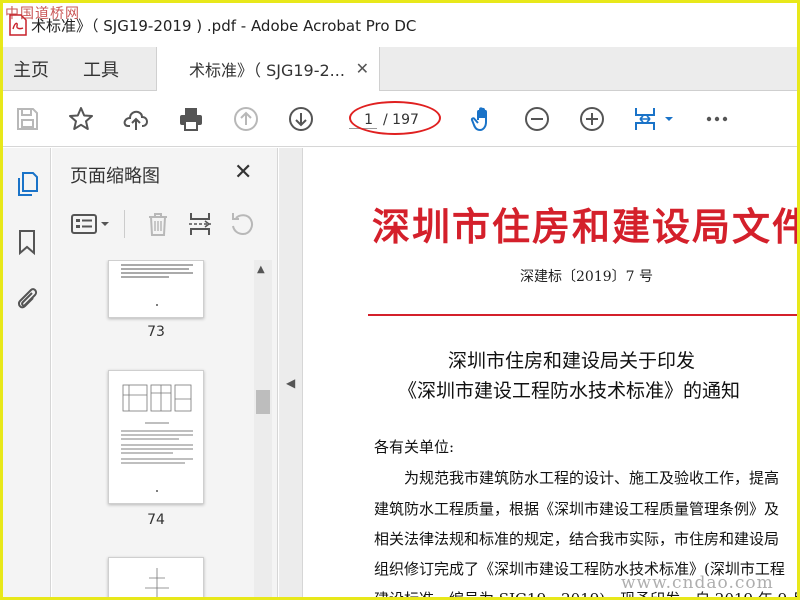  I want to click on tab-document: 术标准》（ SJG19-2... ✕, so click(268, 69).